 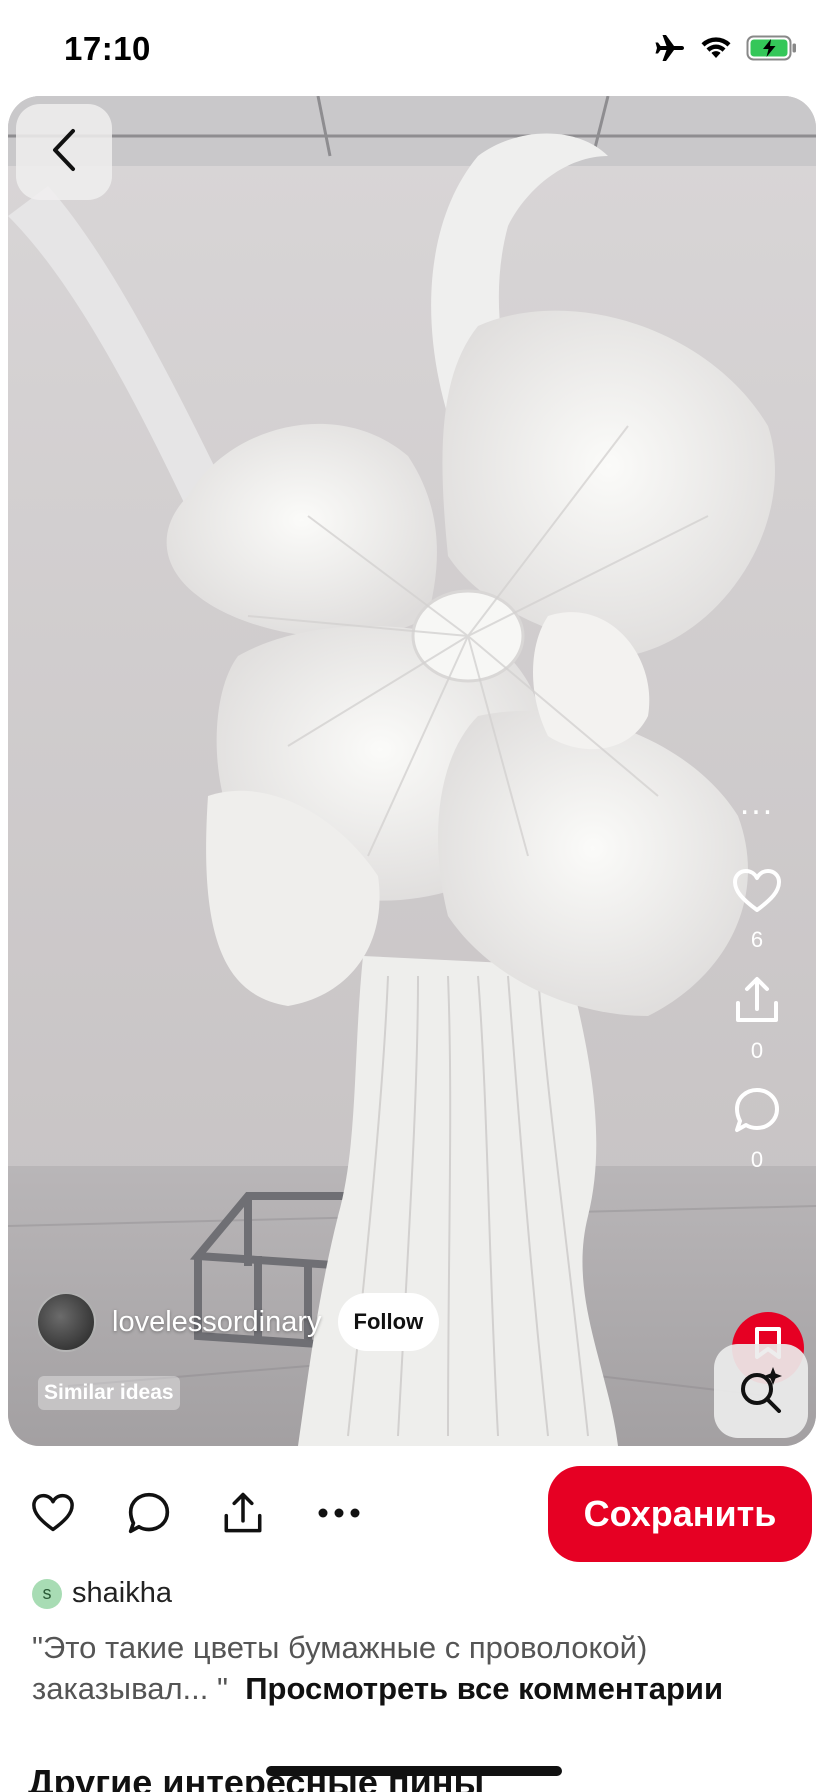 What do you see at coordinates (772, 50) in the screenshot?
I see `battery-charging-icon` at bounding box center [772, 50].